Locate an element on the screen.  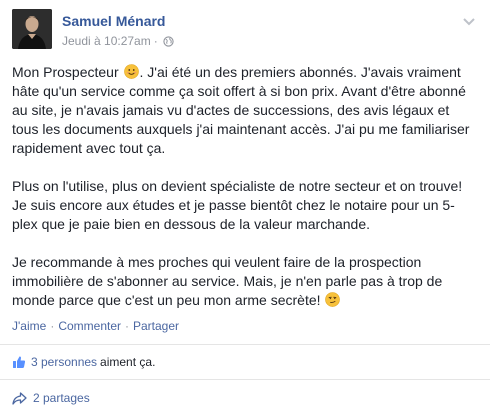
share-link: Partager is located at coordinates (156, 326).